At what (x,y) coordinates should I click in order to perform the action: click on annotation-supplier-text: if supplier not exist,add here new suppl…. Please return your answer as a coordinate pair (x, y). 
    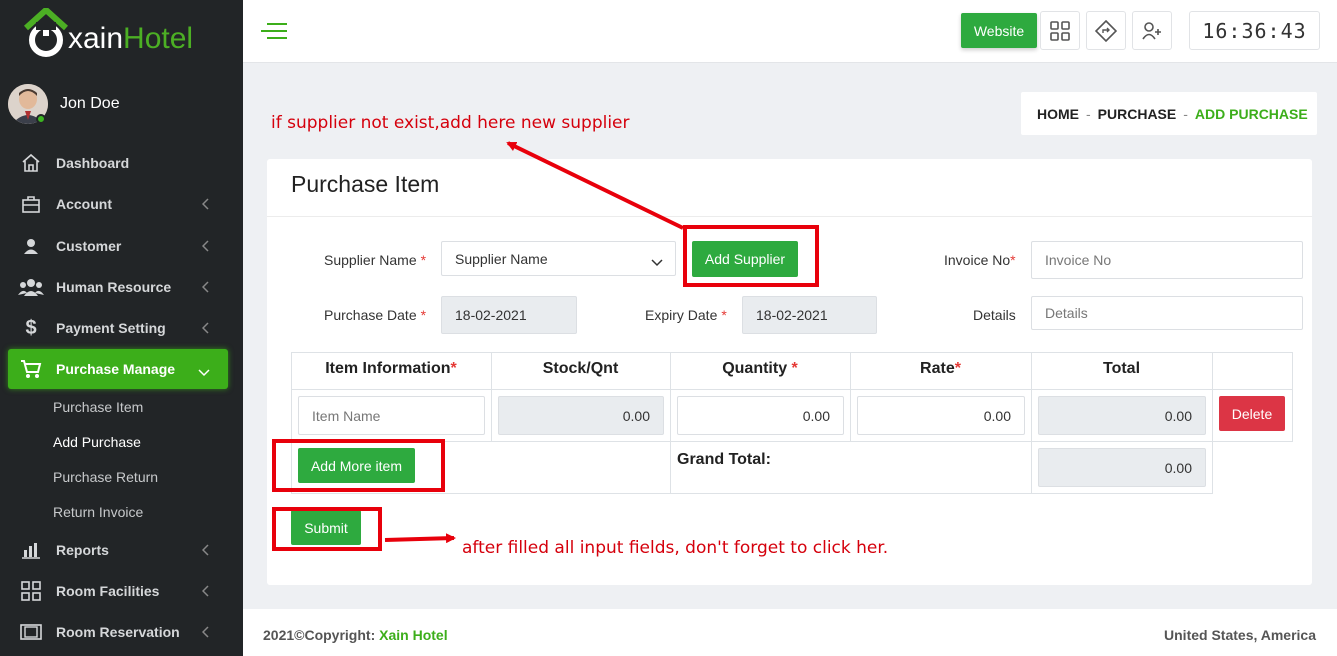
    Looking at the image, I should click on (450, 123).